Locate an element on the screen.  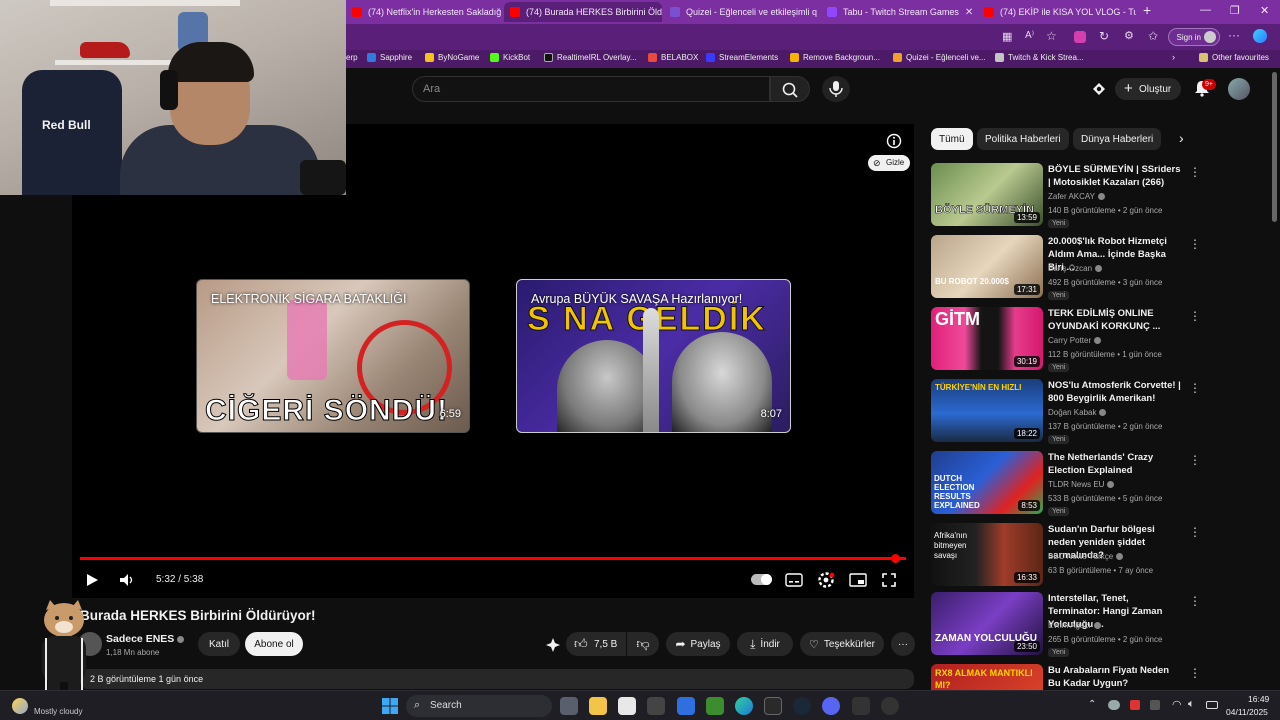
refresh-icon: ↻ is located at coordinates (1104, 36).